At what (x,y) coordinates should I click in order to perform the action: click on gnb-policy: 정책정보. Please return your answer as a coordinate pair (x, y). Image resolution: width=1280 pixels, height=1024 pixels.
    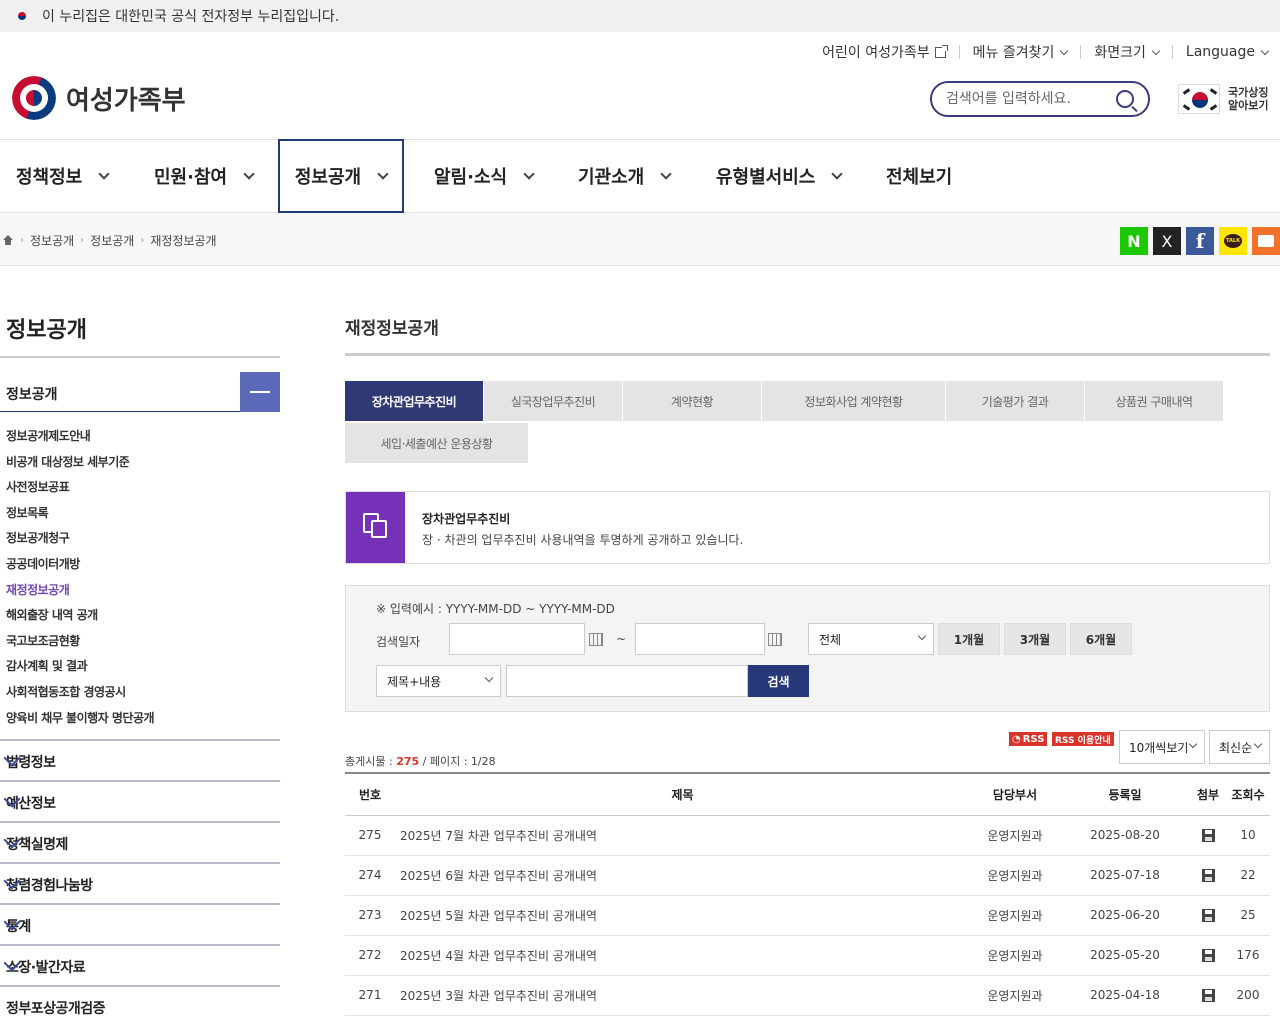
    Looking at the image, I should click on (63, 176).